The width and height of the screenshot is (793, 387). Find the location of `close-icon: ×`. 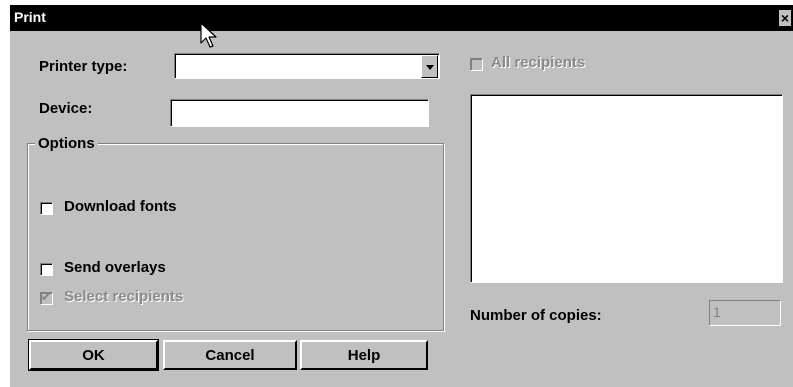

close-icon: × is located at coordinates (785, 18).